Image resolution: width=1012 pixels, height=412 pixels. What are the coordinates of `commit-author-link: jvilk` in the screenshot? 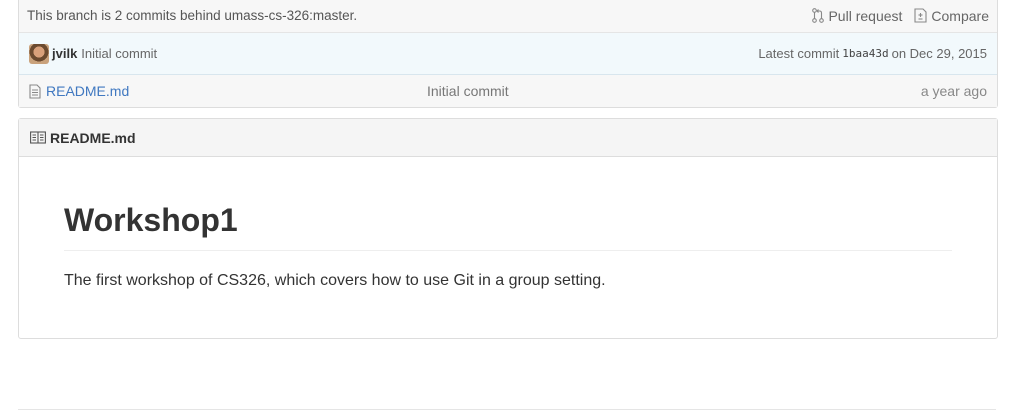 It's located at (64, 53).